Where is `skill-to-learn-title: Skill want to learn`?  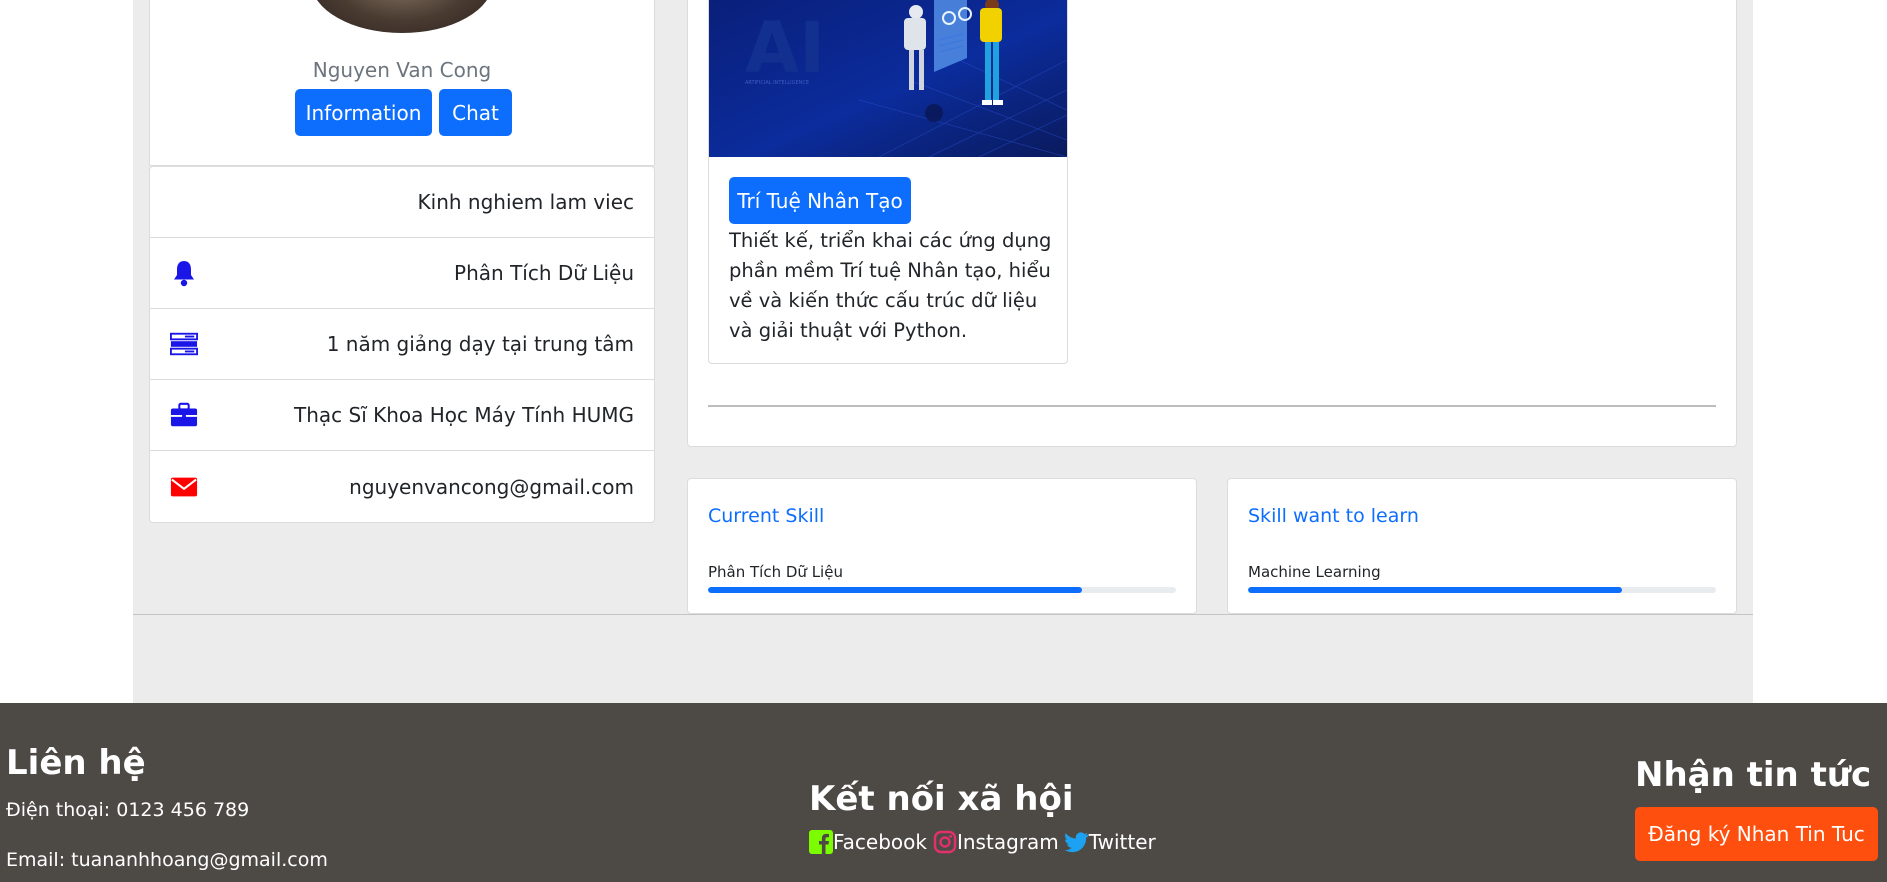
skill-to-learn-title: Skill want to learn is located at coordinates (1333, 516).